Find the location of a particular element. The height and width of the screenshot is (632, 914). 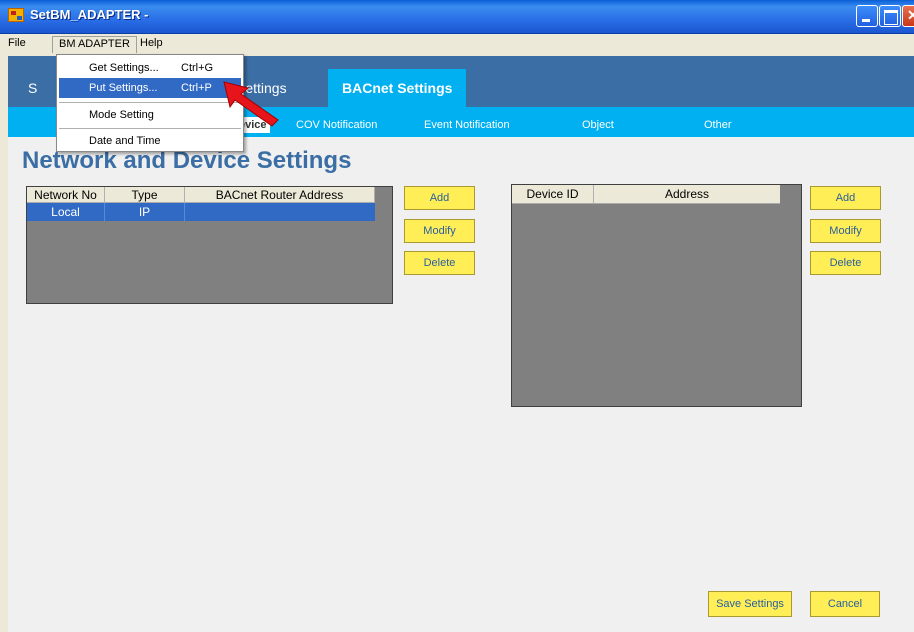

cell-network-no: Local is located at coordinates (66, 212).